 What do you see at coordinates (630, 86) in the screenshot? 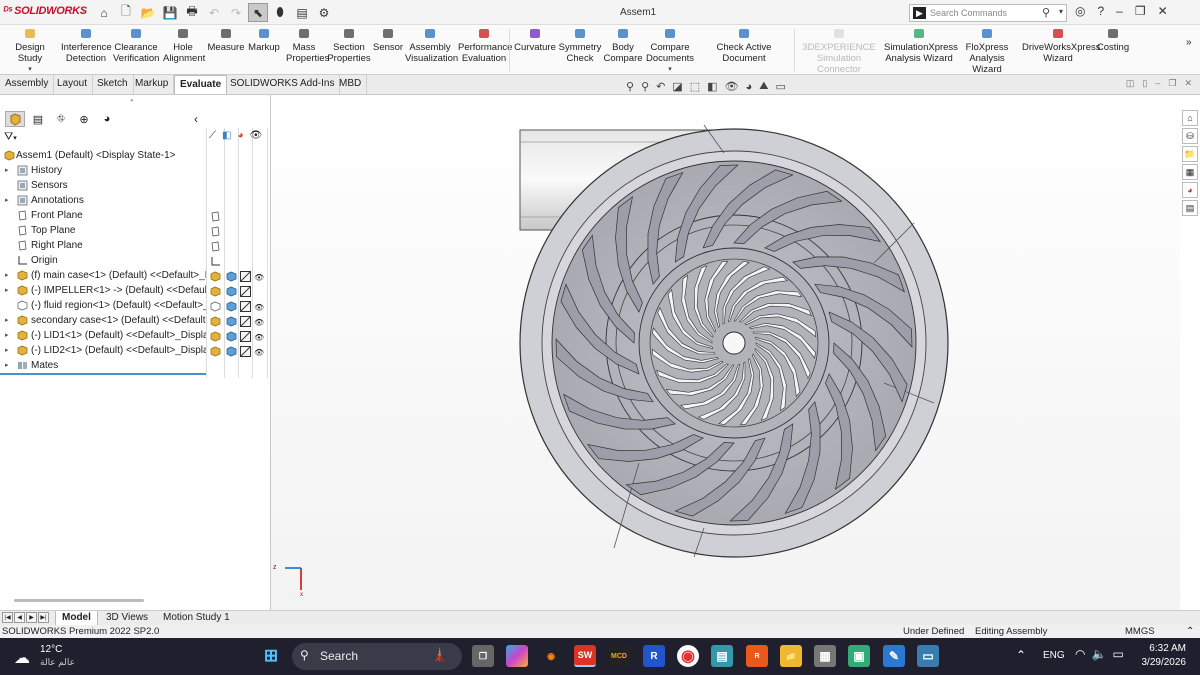
I see `zoom-to-fit-icon: ⚲` at bounding box center [630, 86].